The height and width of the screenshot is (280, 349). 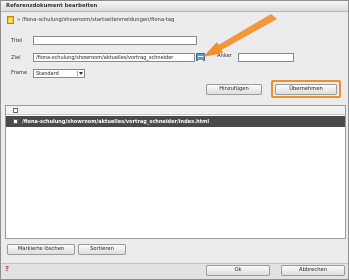 What do you see at coordinates (102, 249) in the screenshot?
I see `sortieren-button: Sortieren` at bounding box center [102, 249].